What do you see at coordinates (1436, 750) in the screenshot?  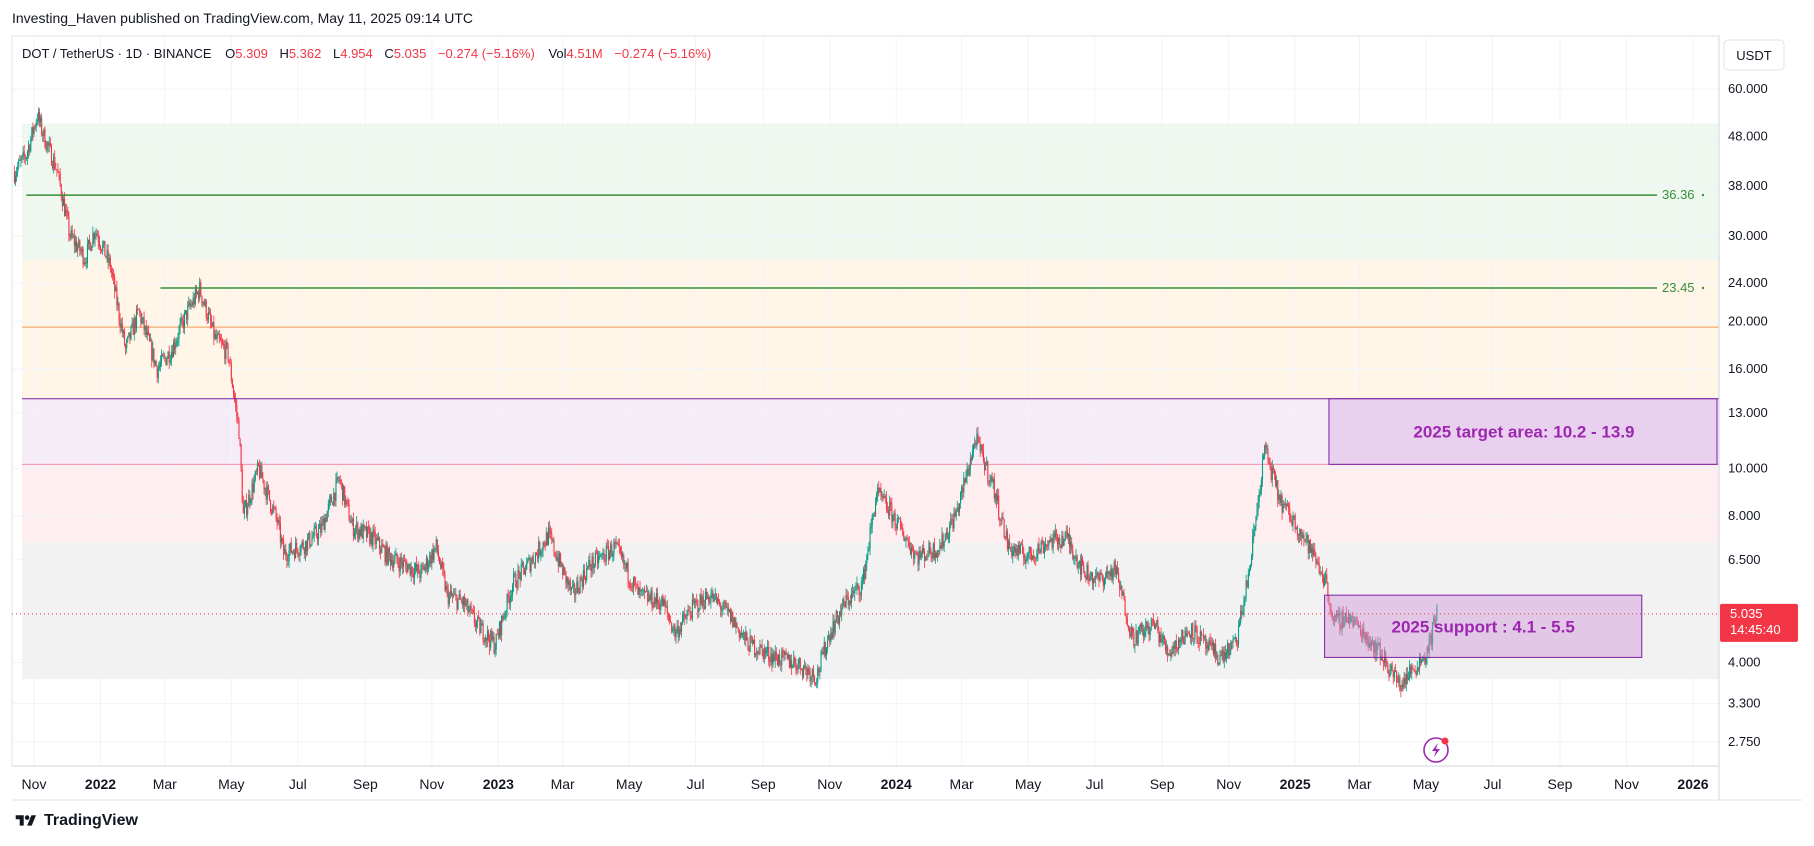 I see `lightning-alert-icon` at bounding box center [1436, 750].